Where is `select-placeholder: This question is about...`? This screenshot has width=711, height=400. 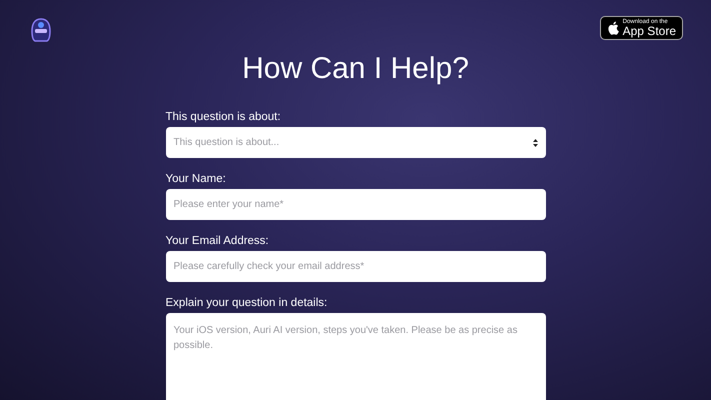 select-placeholder: This question is about... is located at coordinates (227, 143).